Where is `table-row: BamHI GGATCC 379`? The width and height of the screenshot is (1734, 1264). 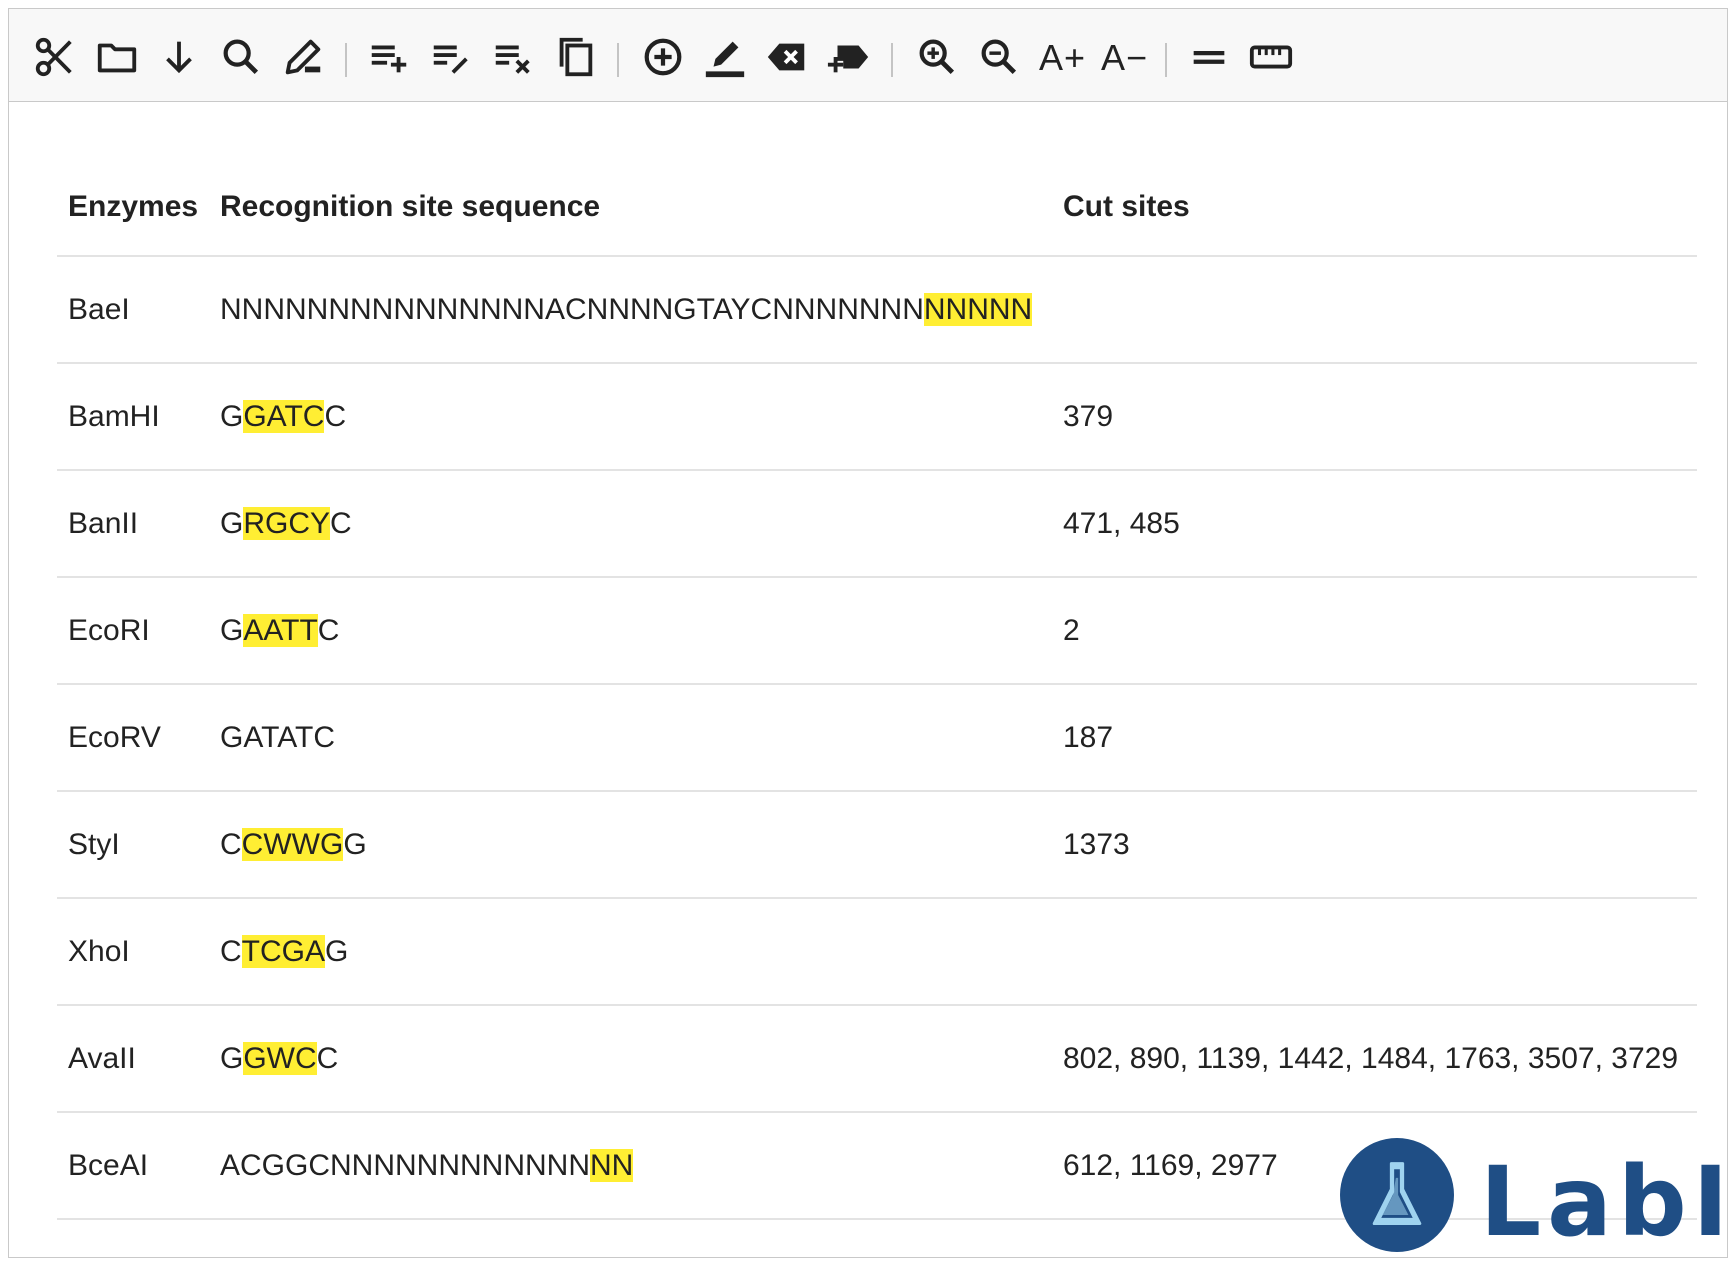
table-row: BamHI GGATCC 379 is located at coordinates (877, 417).